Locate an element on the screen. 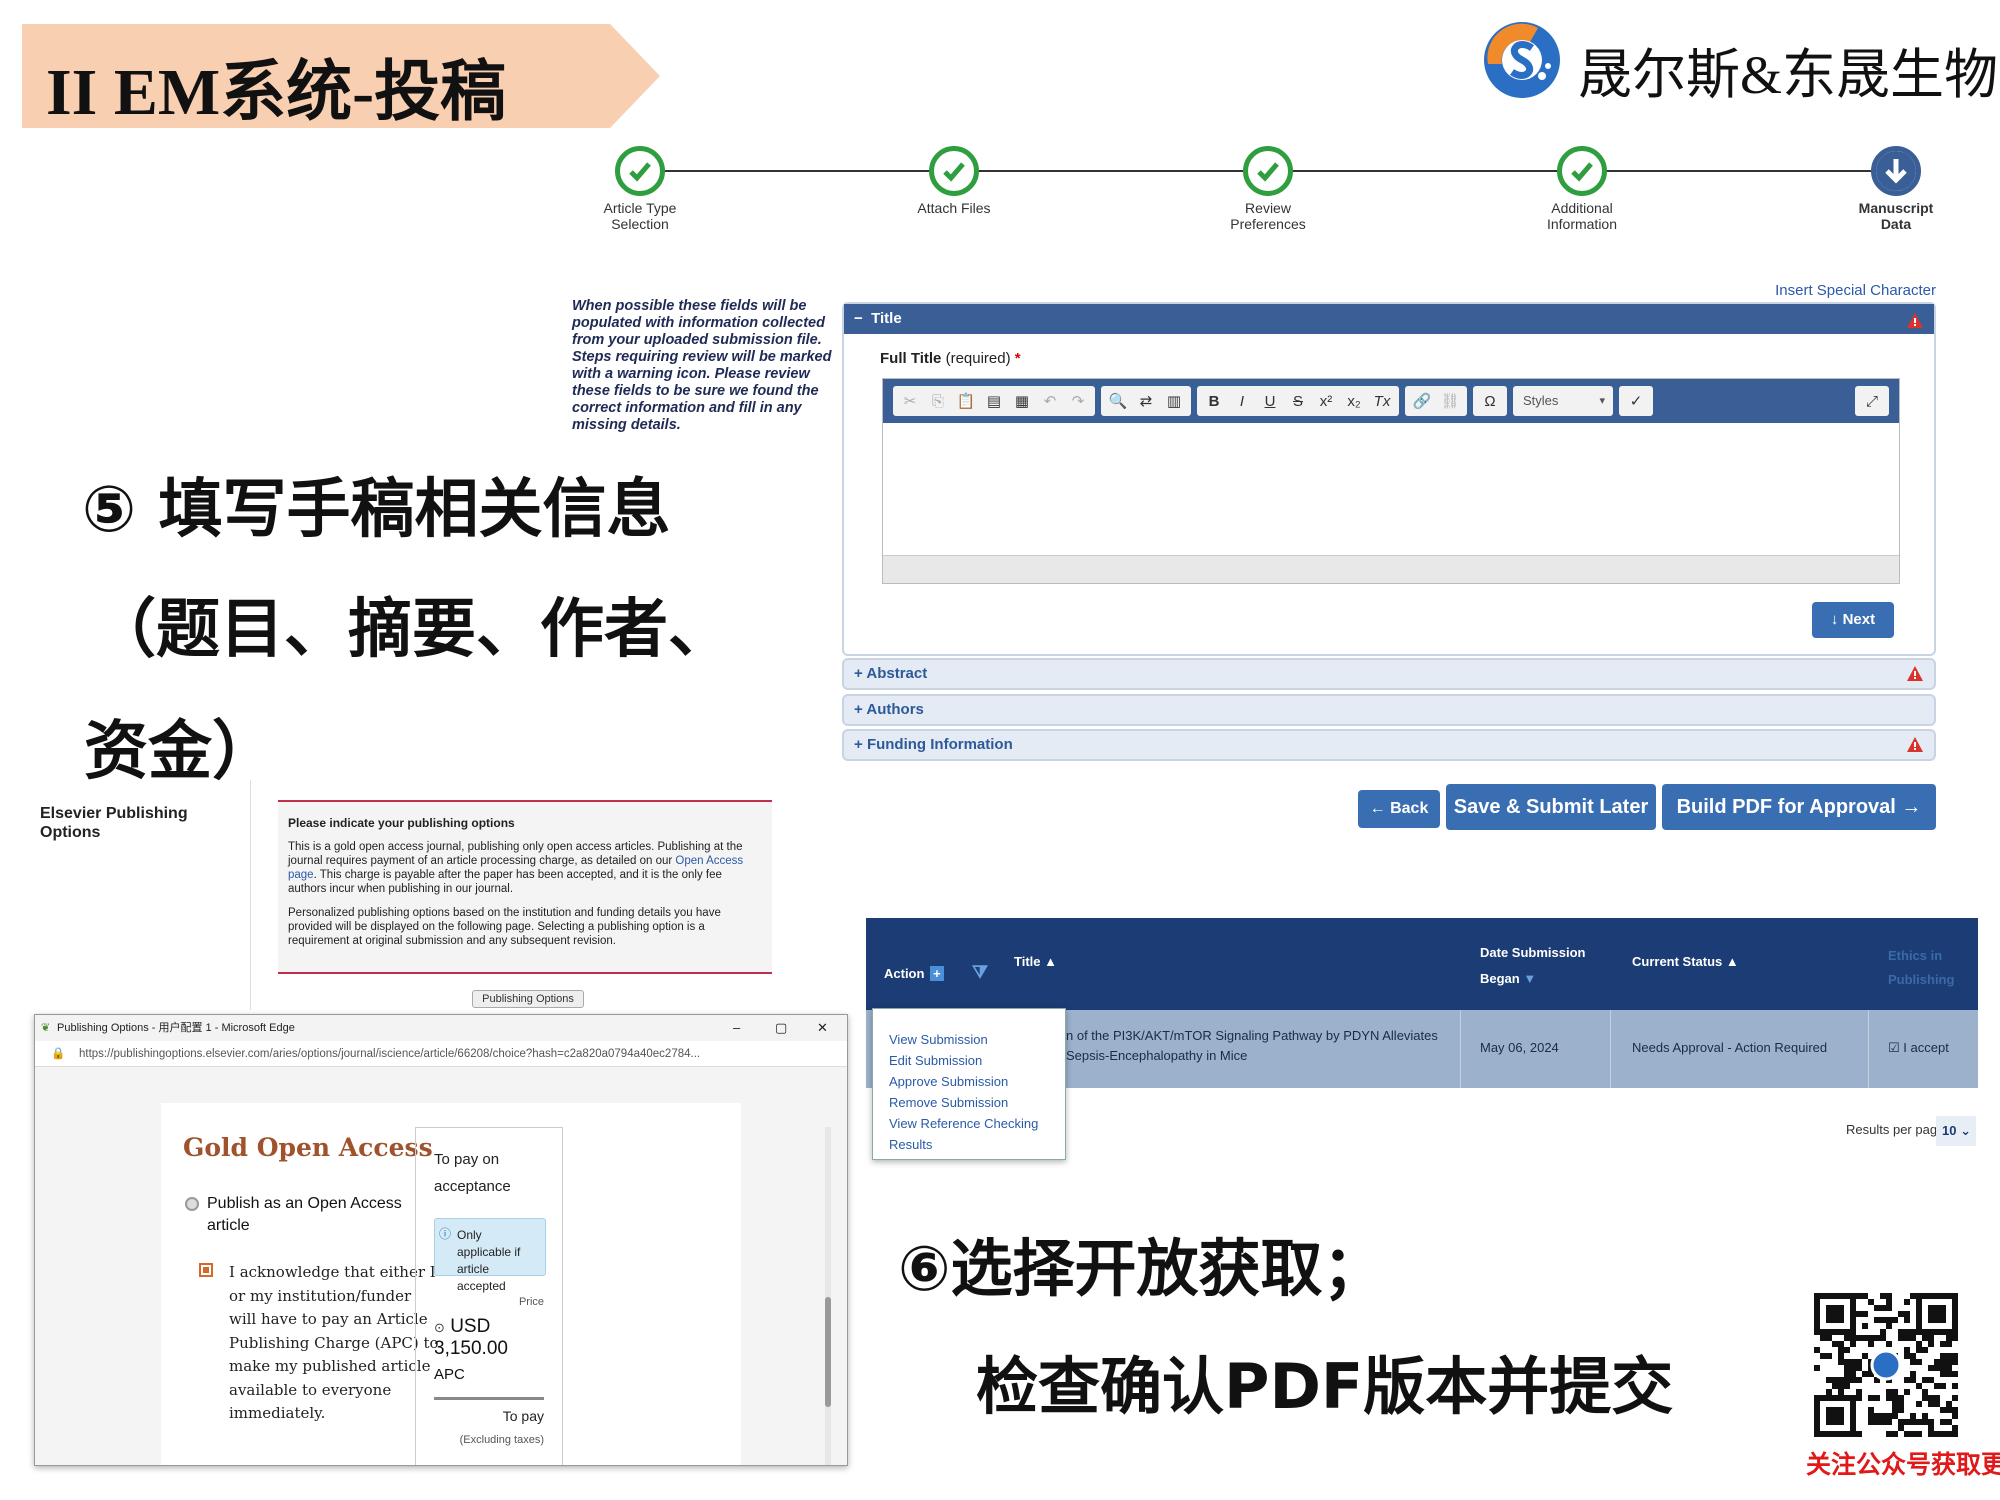  check-icon is located at coordinates (640, 171).